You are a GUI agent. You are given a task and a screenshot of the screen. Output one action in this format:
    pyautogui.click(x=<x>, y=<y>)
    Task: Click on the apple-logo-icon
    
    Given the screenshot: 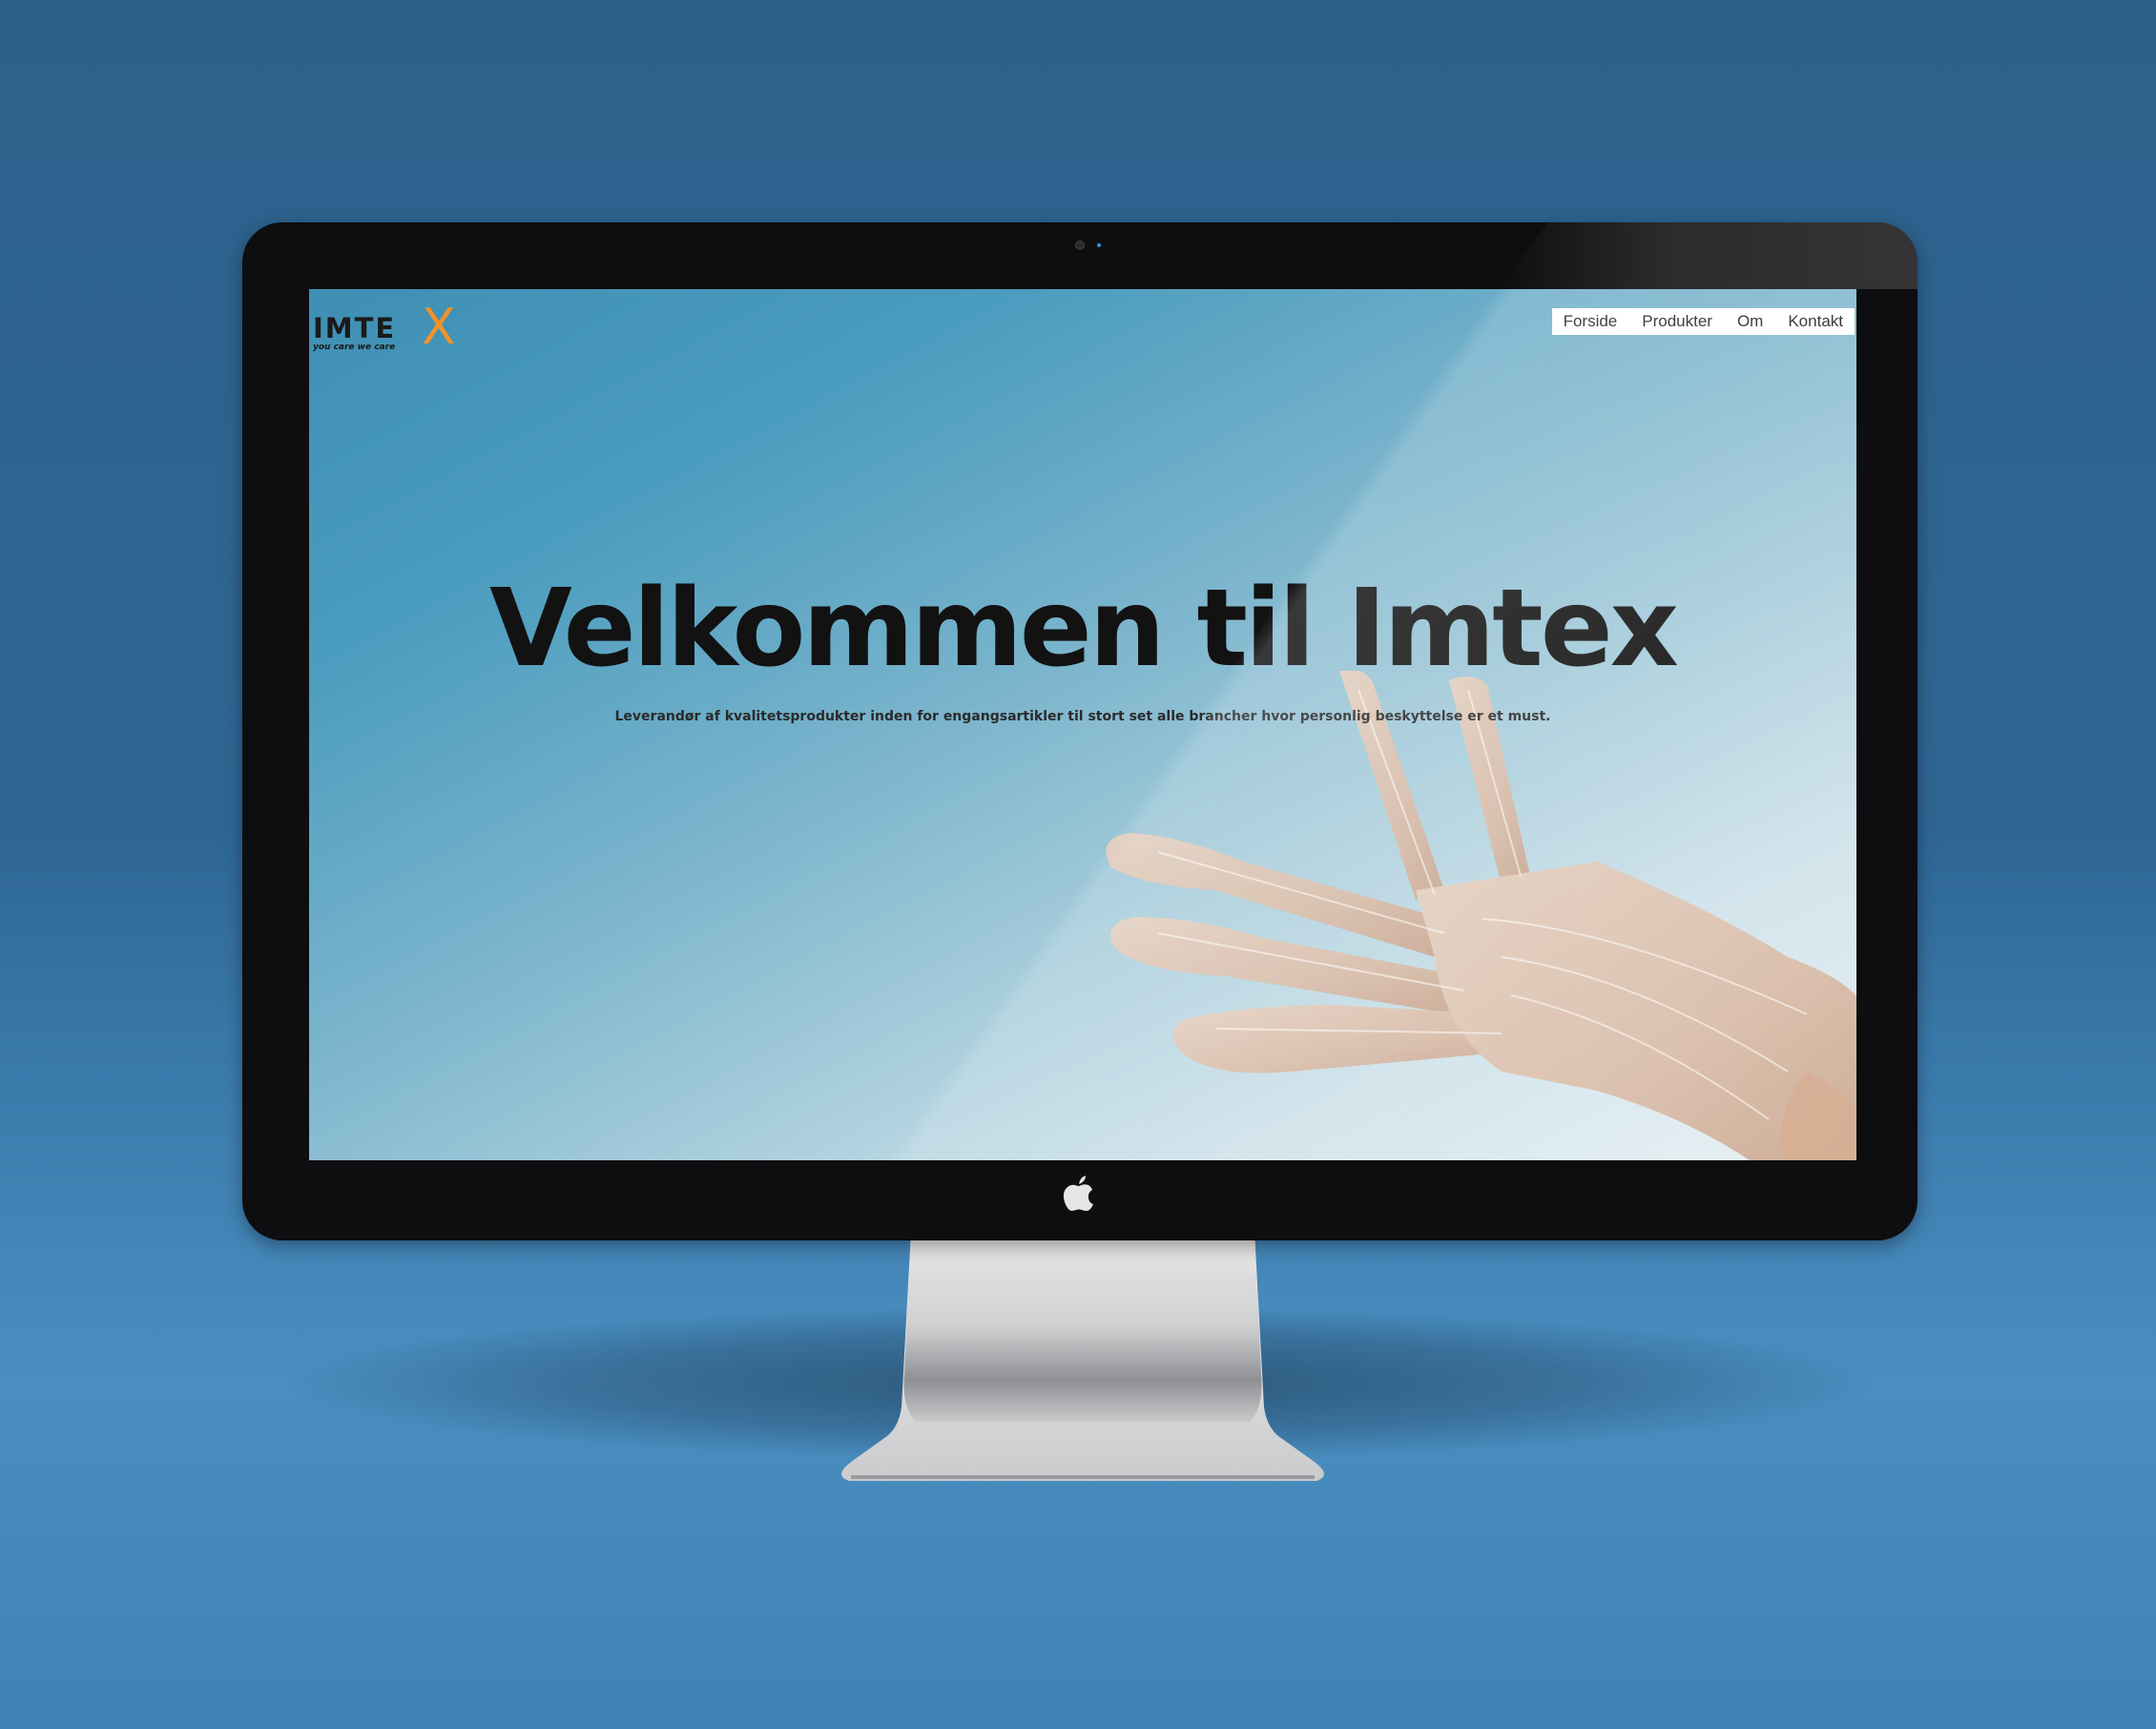 What is the action you would take?
    pyautogui.click(x=1078, y=1193)
    